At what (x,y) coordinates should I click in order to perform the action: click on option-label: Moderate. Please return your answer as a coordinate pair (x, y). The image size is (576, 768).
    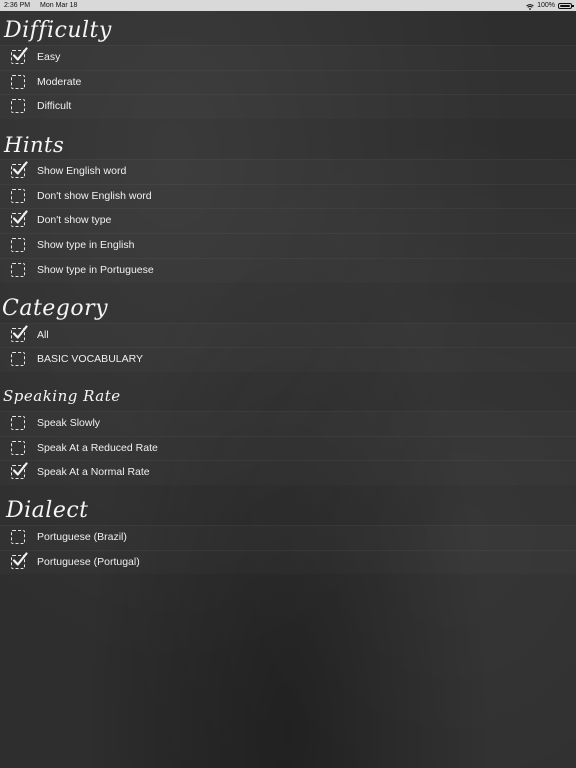
    Looking at the image, I should click on (59, 81).